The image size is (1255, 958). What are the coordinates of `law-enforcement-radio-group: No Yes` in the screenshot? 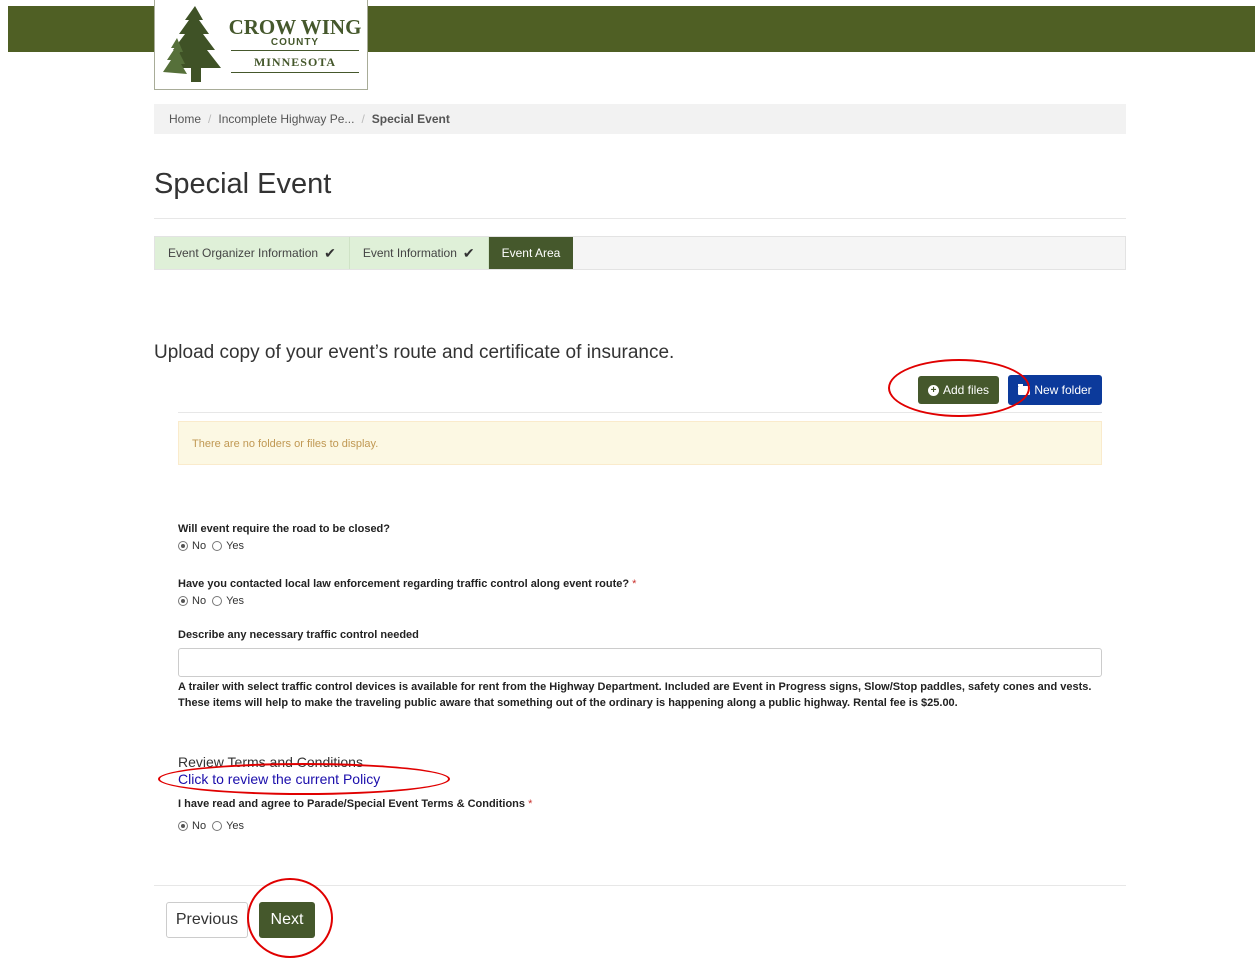 It's located at (214, 601).